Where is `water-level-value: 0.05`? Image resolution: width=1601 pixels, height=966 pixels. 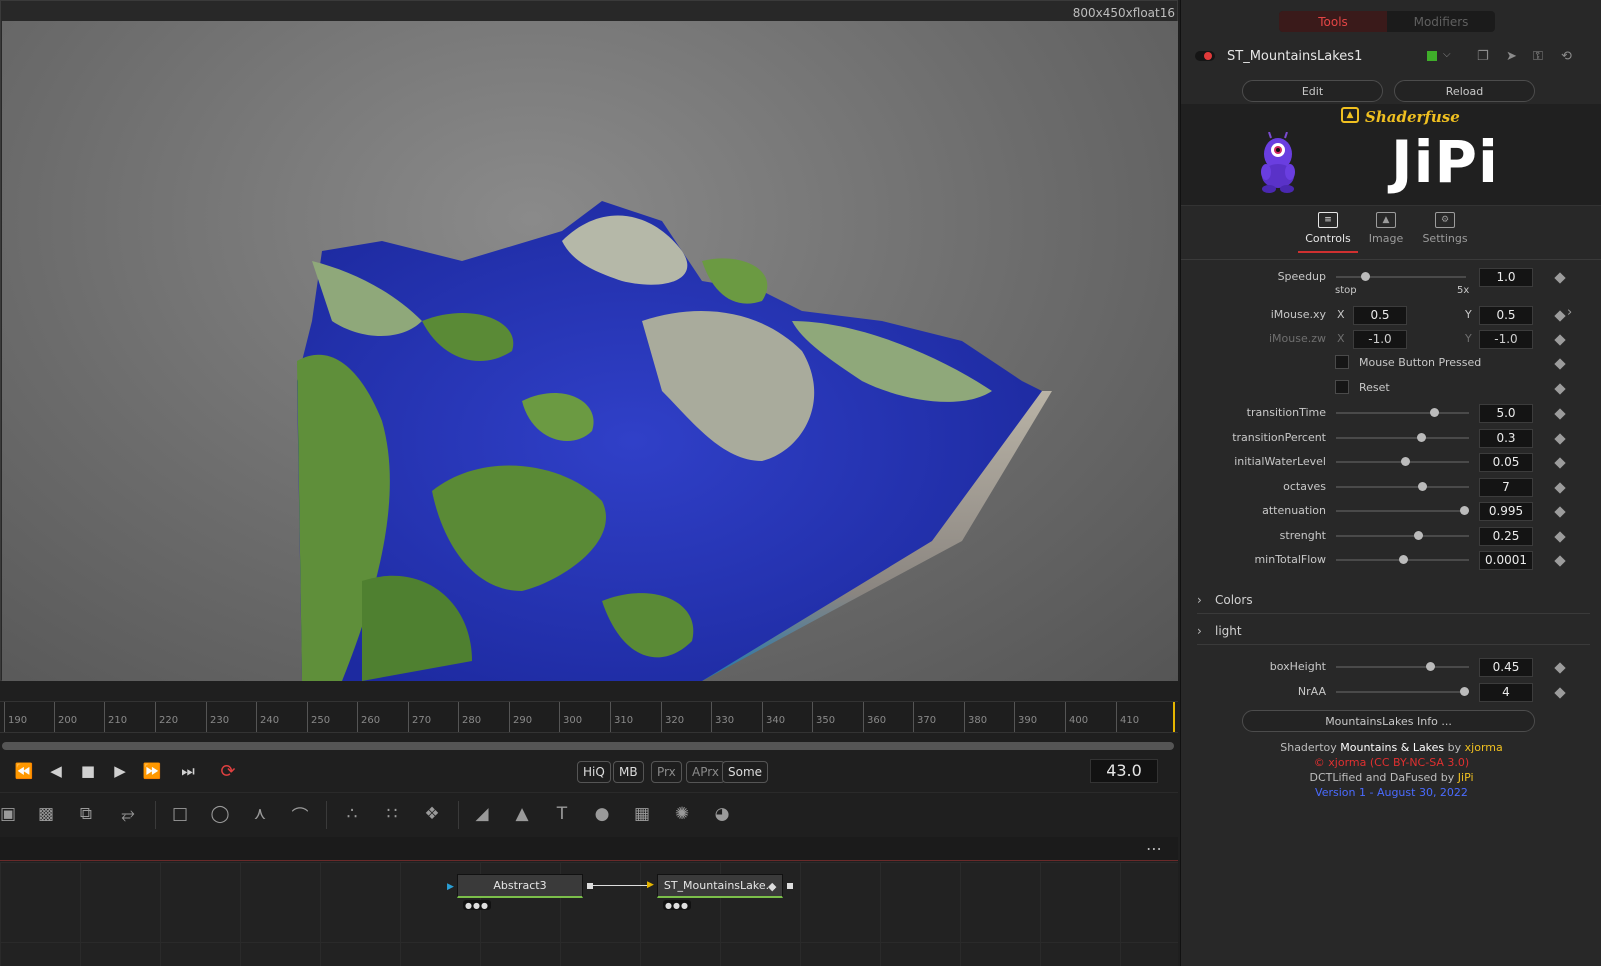
water-level-value: 0.05 is located at coordinates (1506, 462).